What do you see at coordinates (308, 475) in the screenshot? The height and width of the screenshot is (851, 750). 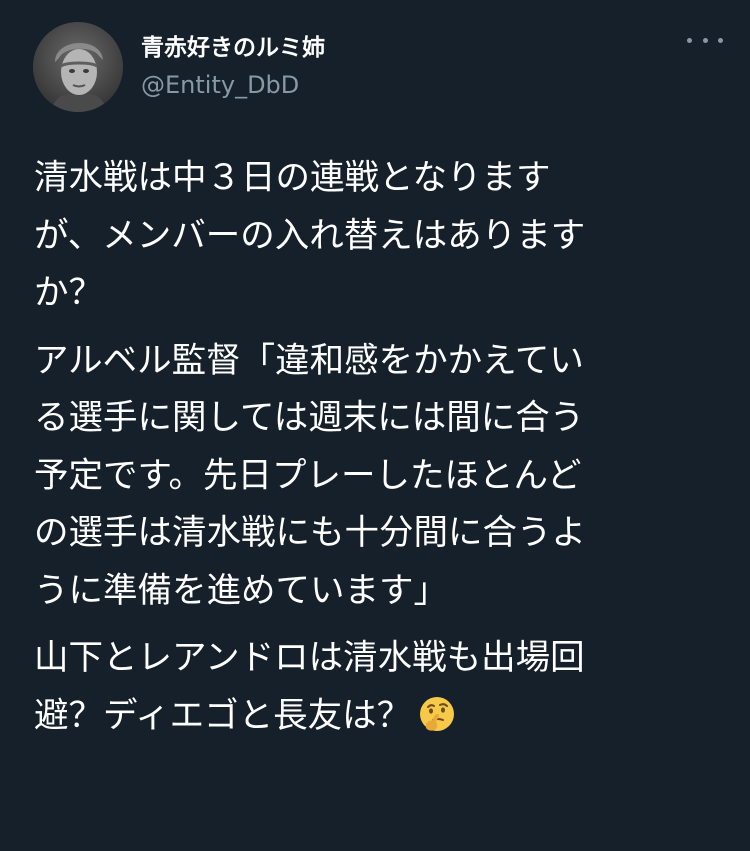 I see `text-line: 予定です。先日プレーしたほとんど` at bounding box center [308, 475].